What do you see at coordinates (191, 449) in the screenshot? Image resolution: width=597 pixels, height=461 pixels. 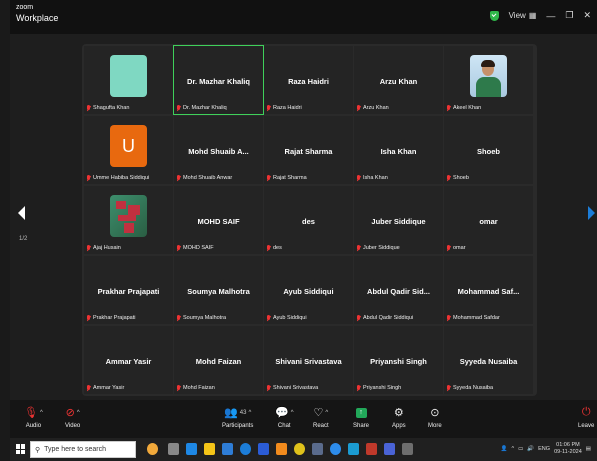 I see `edge-browser-icon` at bounding box center [191, 449].